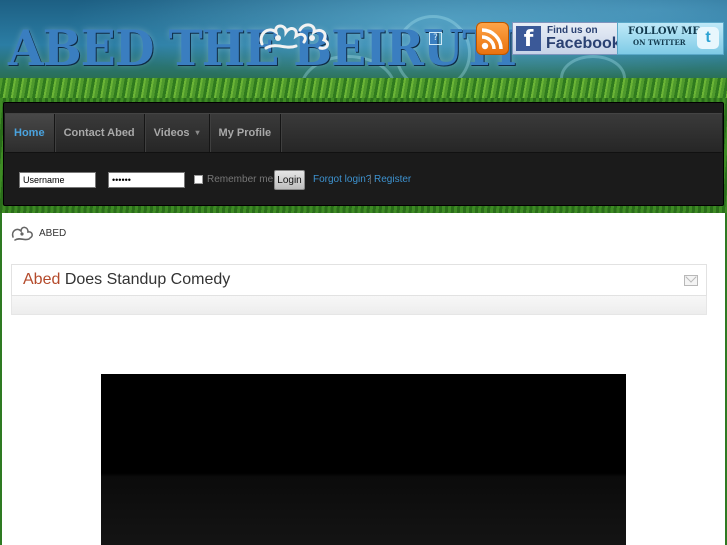 This screenshot has width=727, height=545. What do you see at coordinates (691, 280) in the screenshot?
I see `email-icon` at bounding box center [691, 280].